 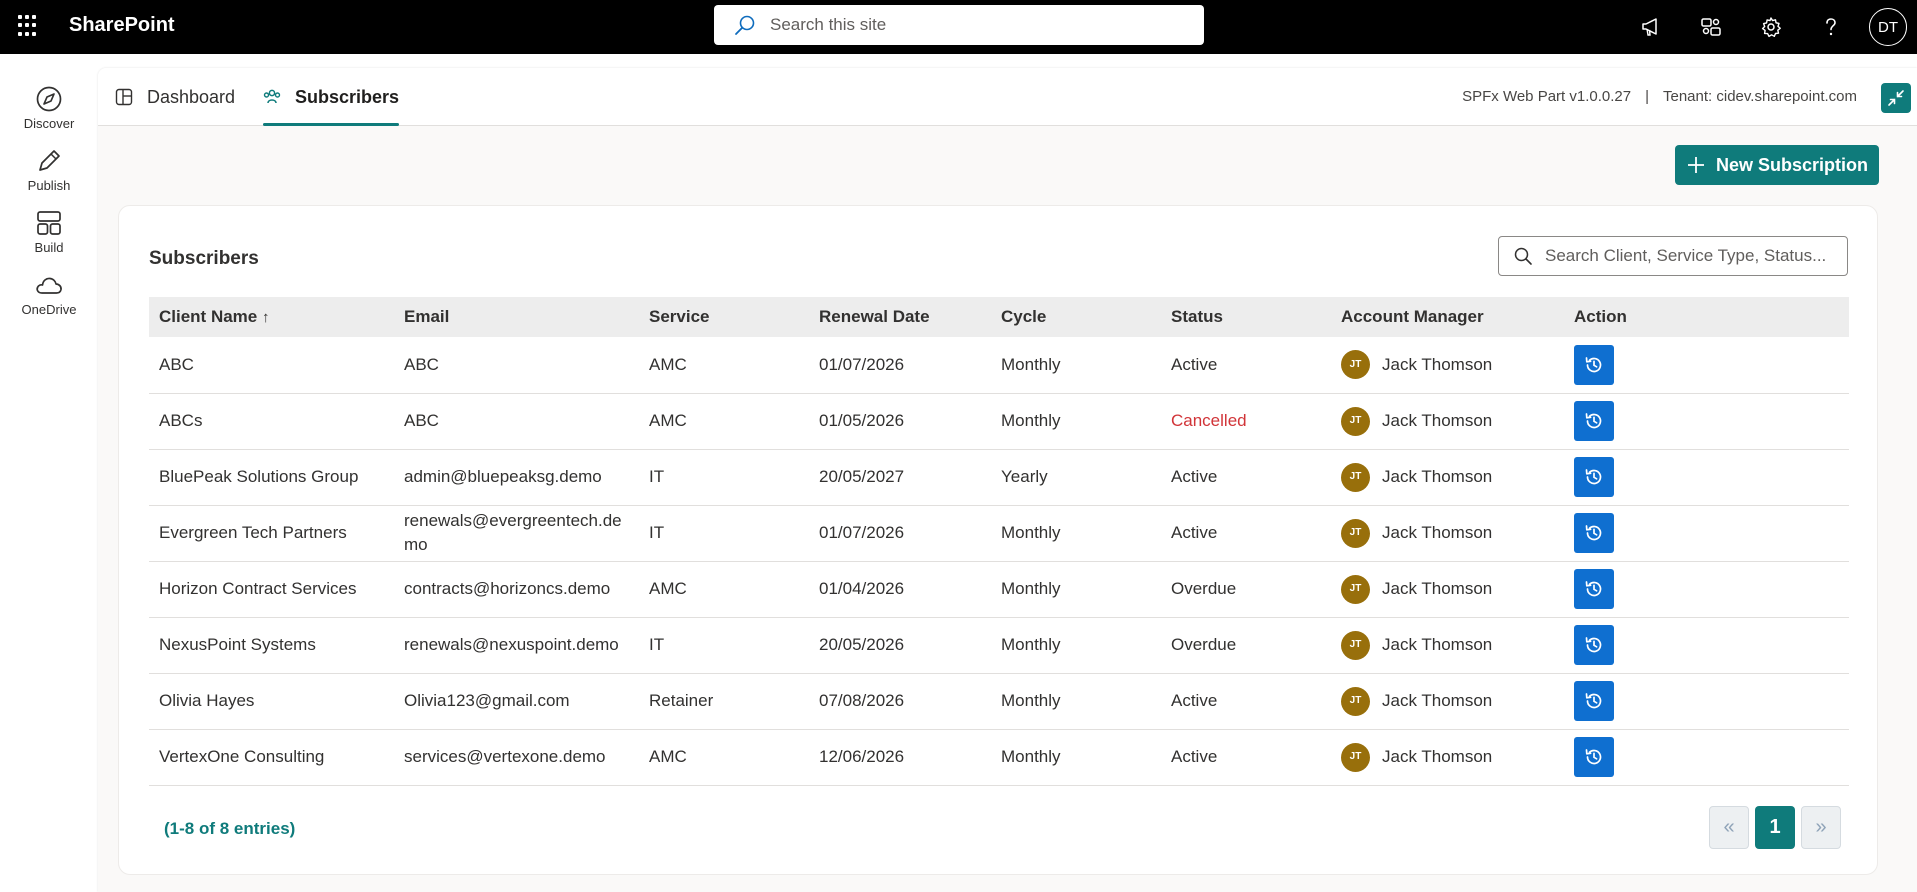 I want to click on site-search-box, so click(x=959, y=25).